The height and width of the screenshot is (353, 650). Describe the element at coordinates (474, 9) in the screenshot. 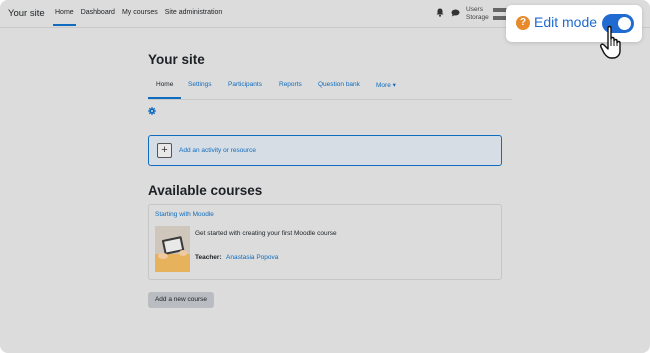

I see `users-stat-label: Users` at that location.